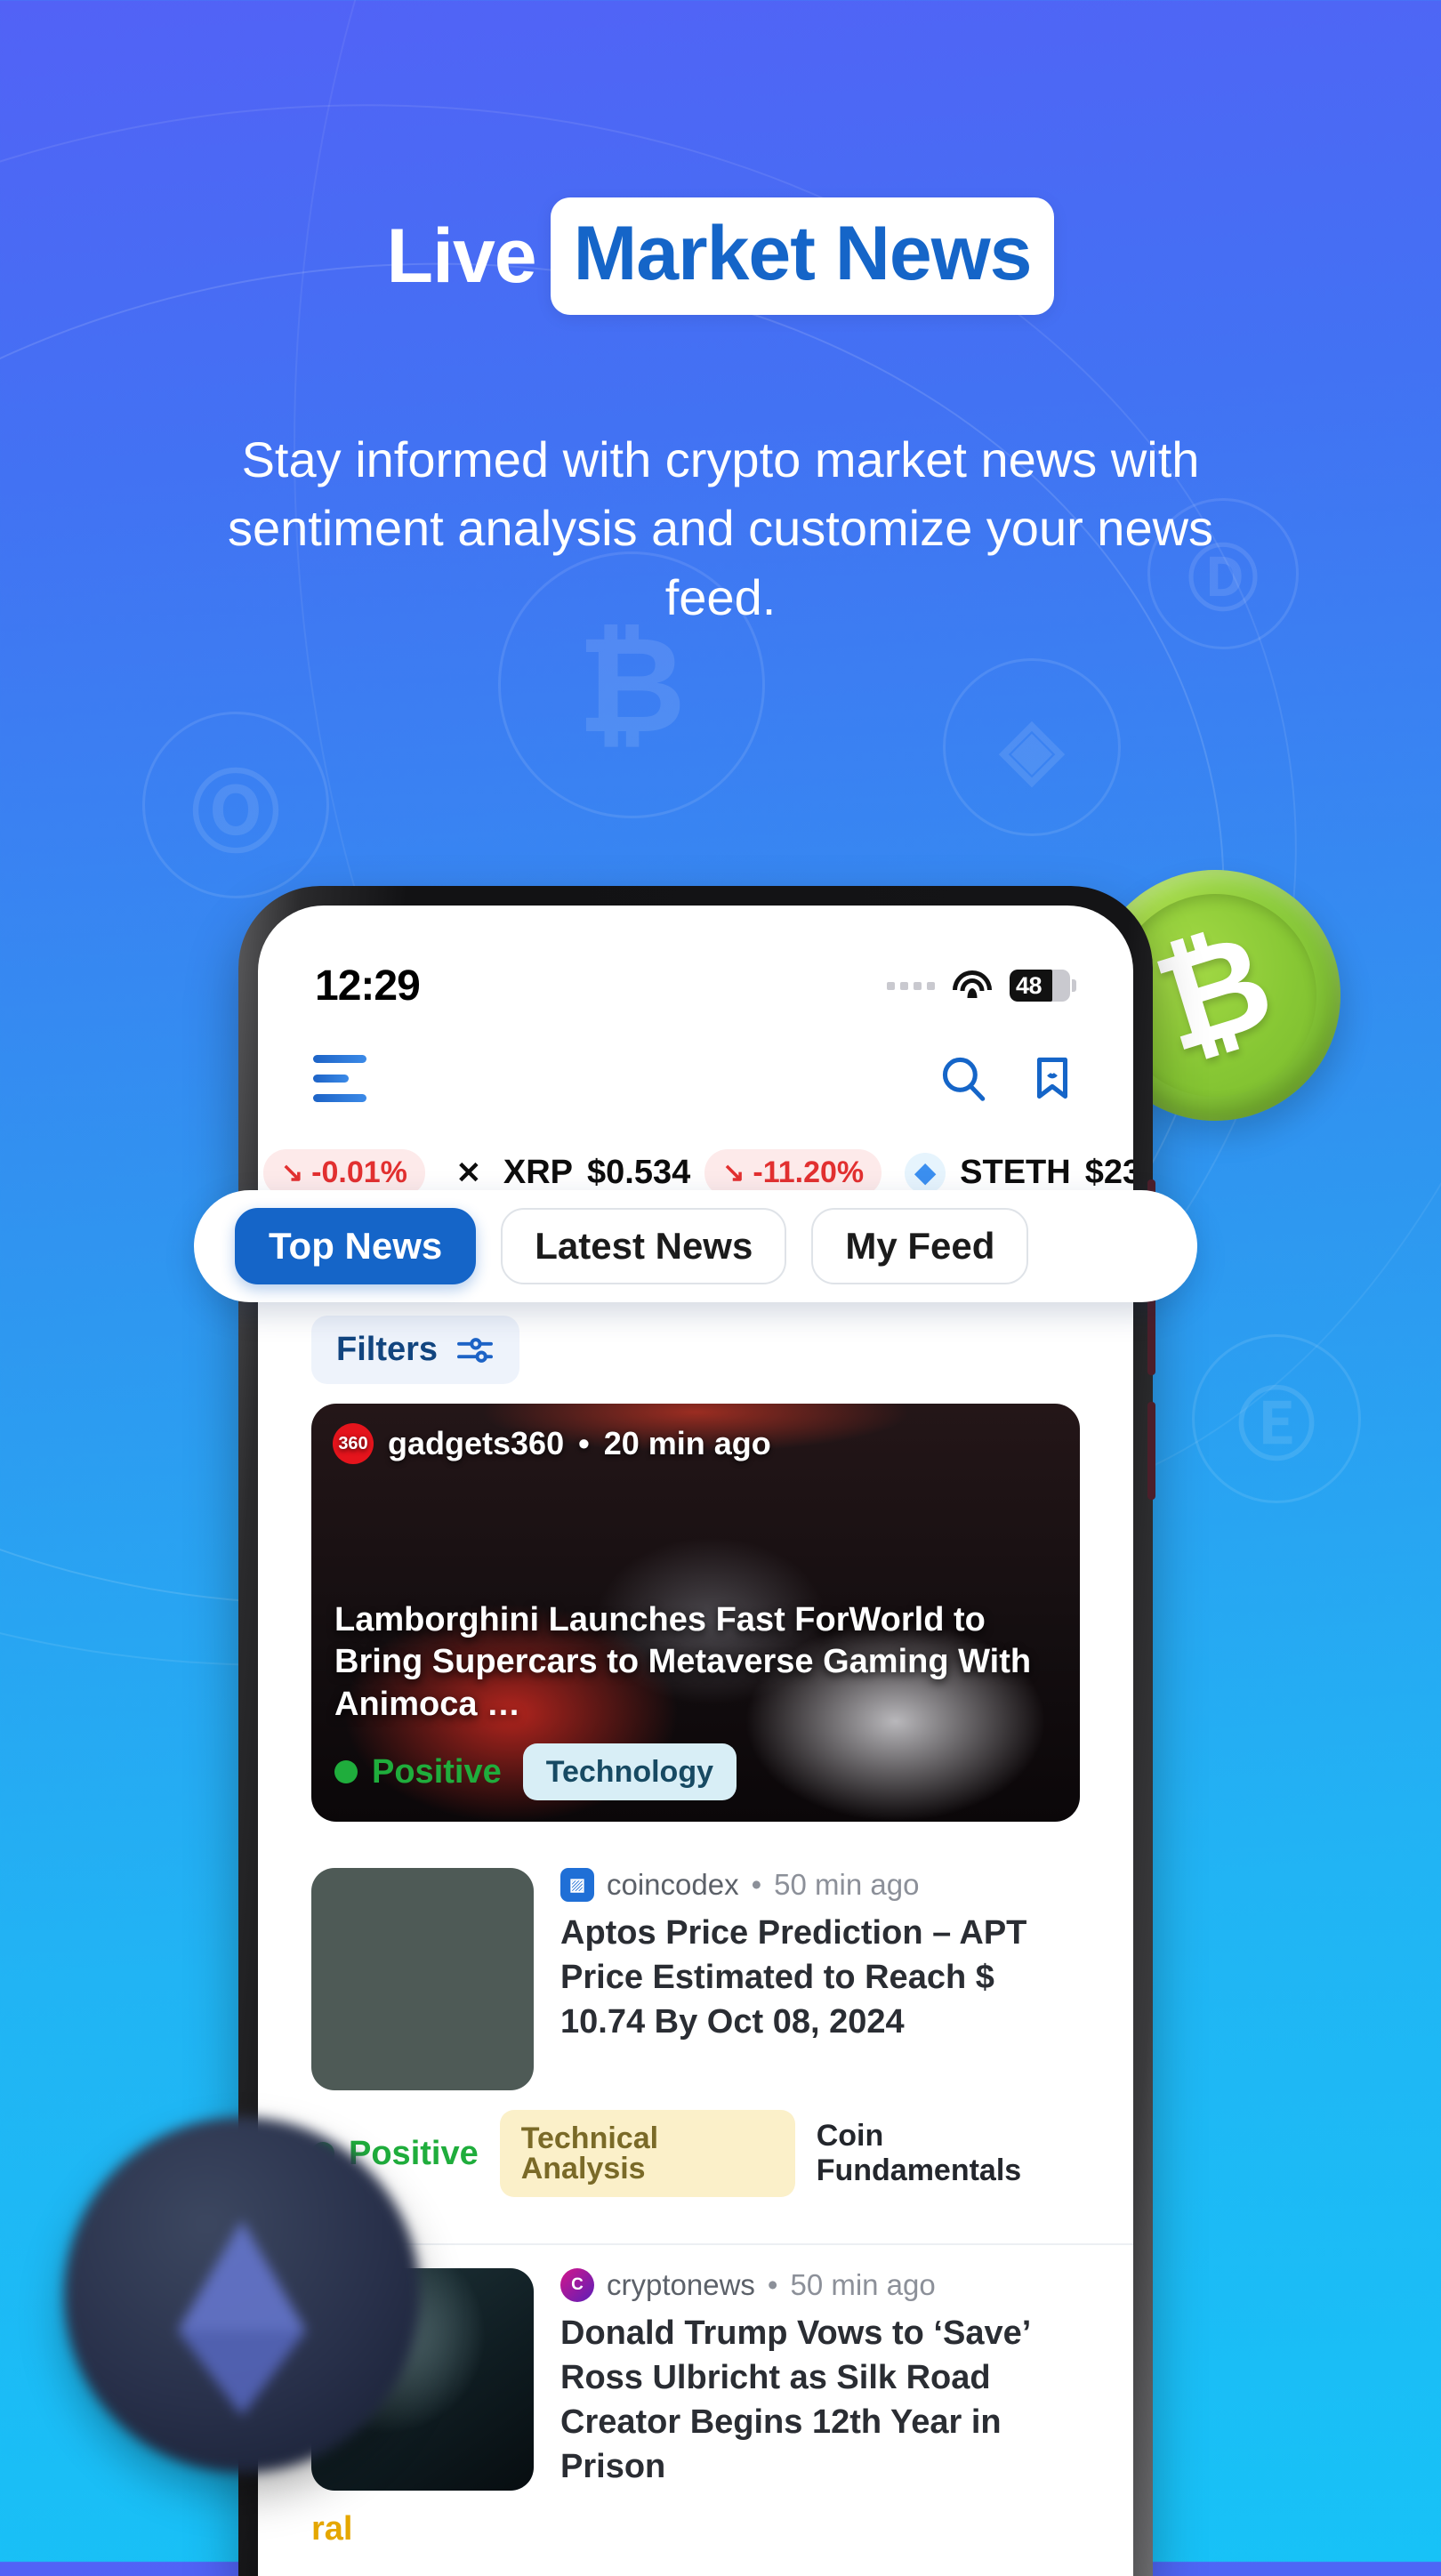 The image size is (1441, 2576). What do you see at coordinates (1008, 1078) in the screenshot?
I see `header-actions` at bounding box center [1008, 1078].